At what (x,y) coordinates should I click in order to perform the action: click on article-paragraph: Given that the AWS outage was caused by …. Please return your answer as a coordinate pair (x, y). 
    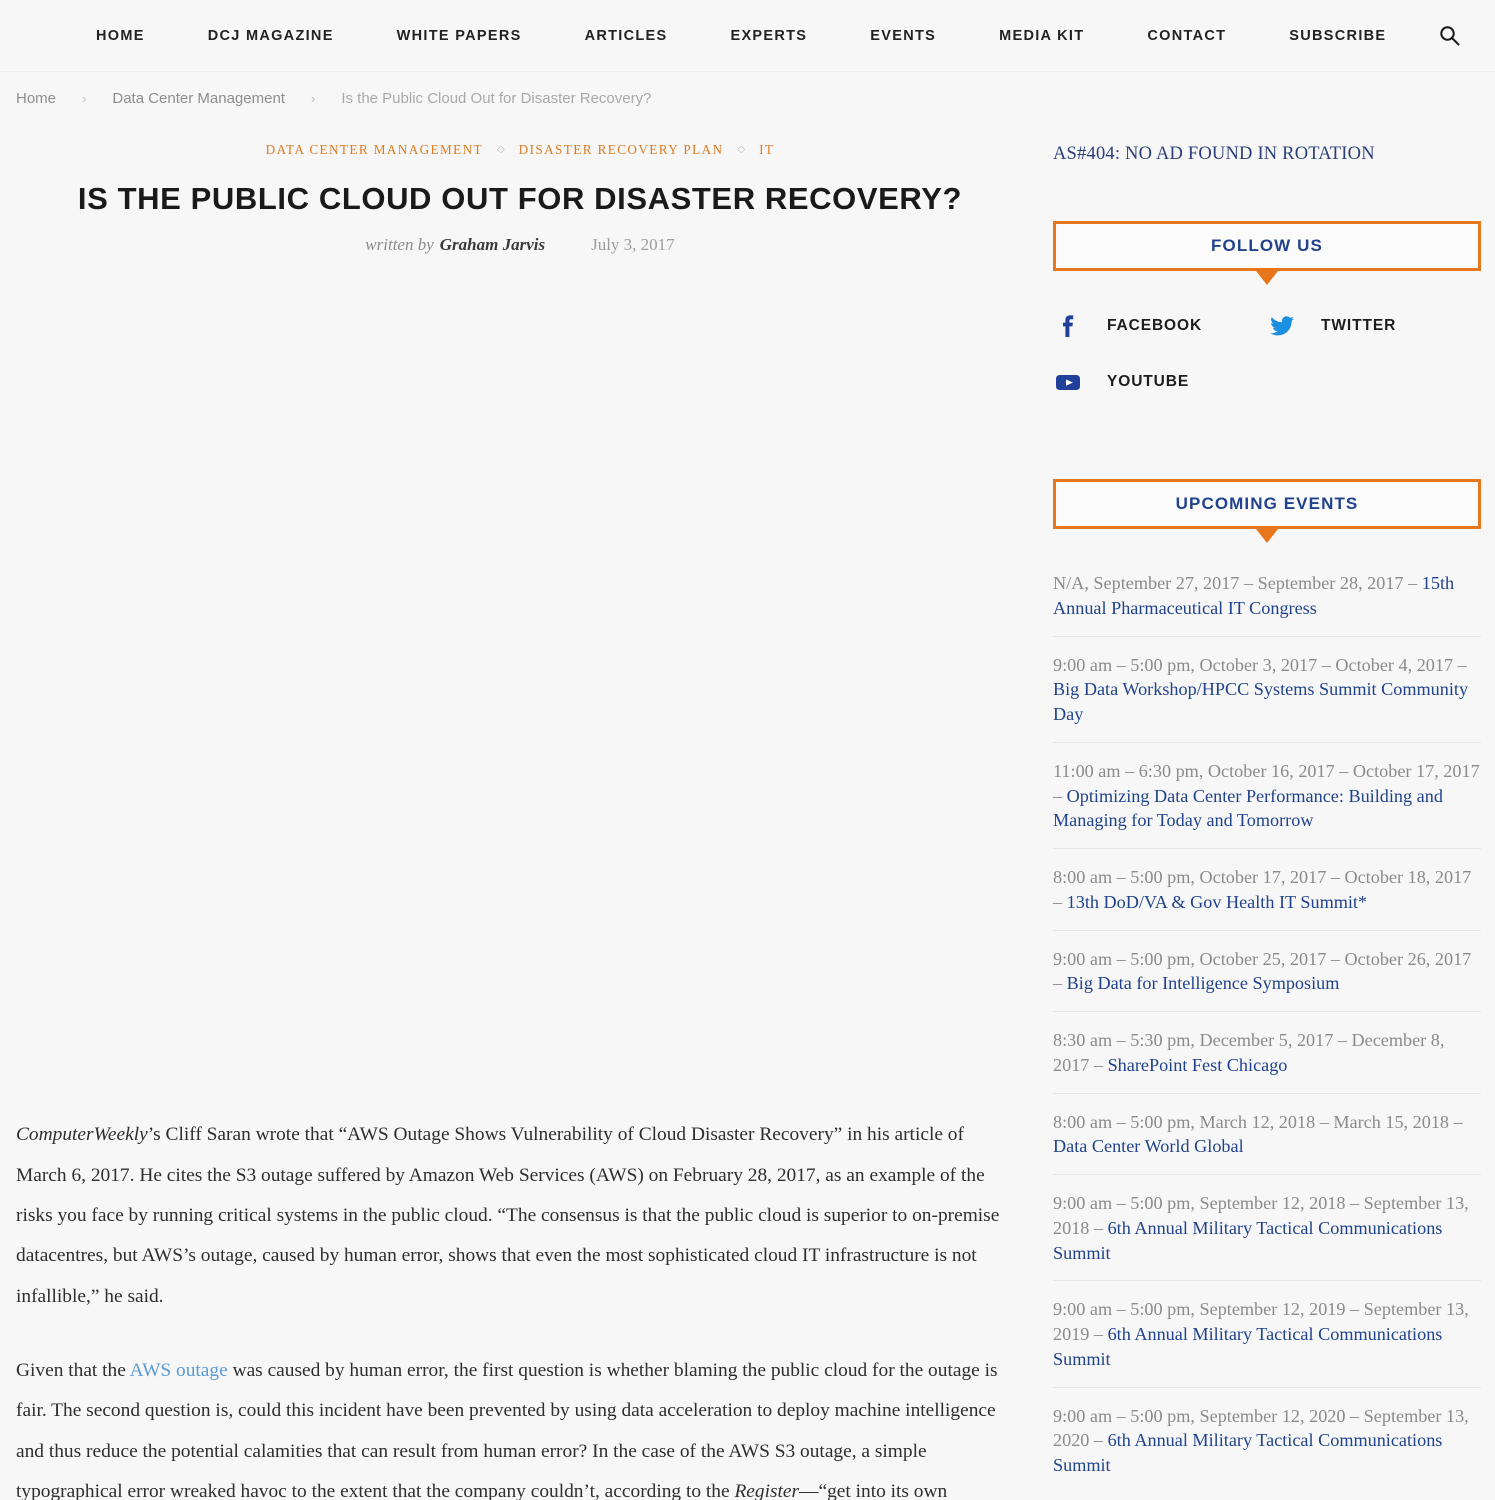
    Looking at the image, I should click on (517, 1425).